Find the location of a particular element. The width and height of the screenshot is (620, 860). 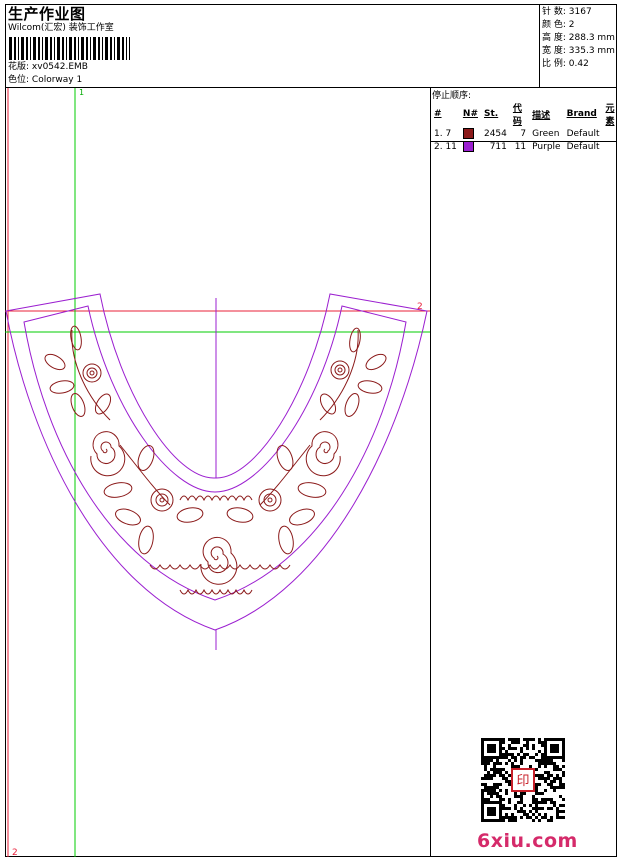

qr-finder is located at coordinates (491, 748).